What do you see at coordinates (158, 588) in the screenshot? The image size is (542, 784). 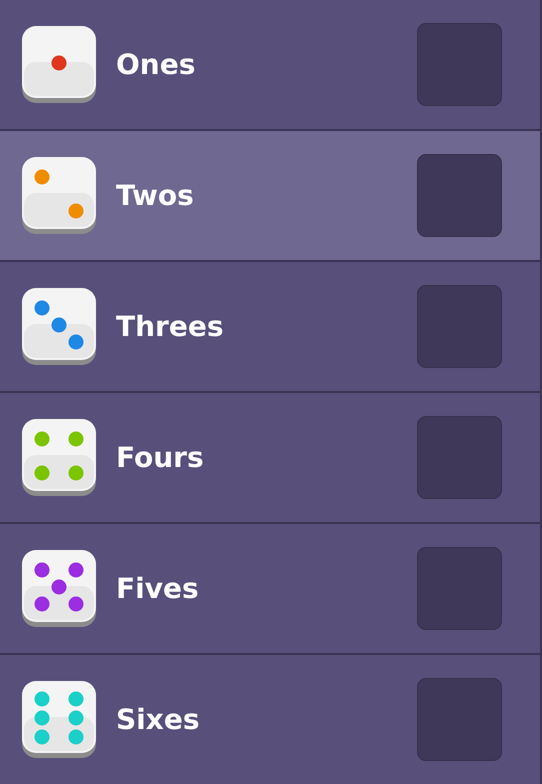 I see `category-label: Fives` at bounding box center [158, 588].